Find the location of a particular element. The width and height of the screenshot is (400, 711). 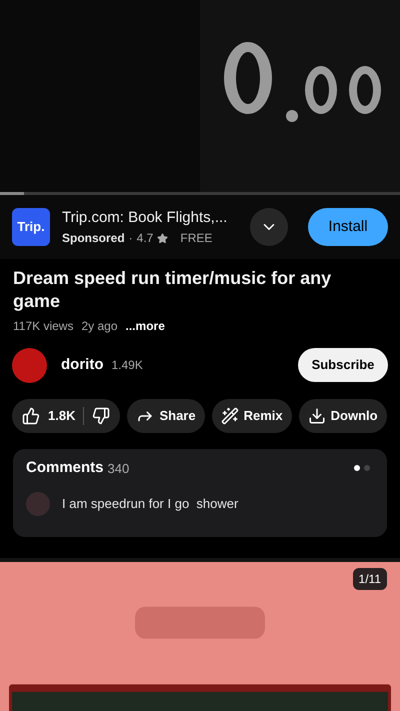

channel-name: dorito is located at coordinates (82, 365).